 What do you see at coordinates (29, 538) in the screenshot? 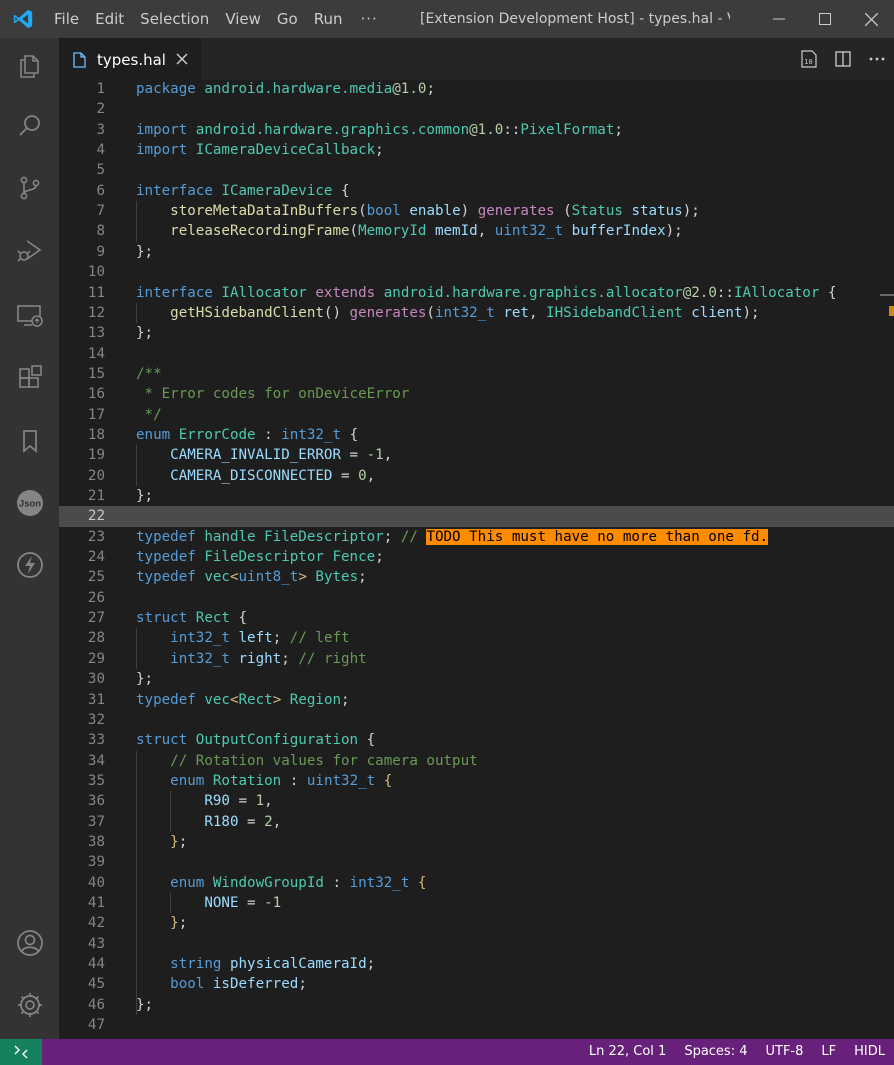
I see `activity-bar: Json` at bounding box center [29, 538].